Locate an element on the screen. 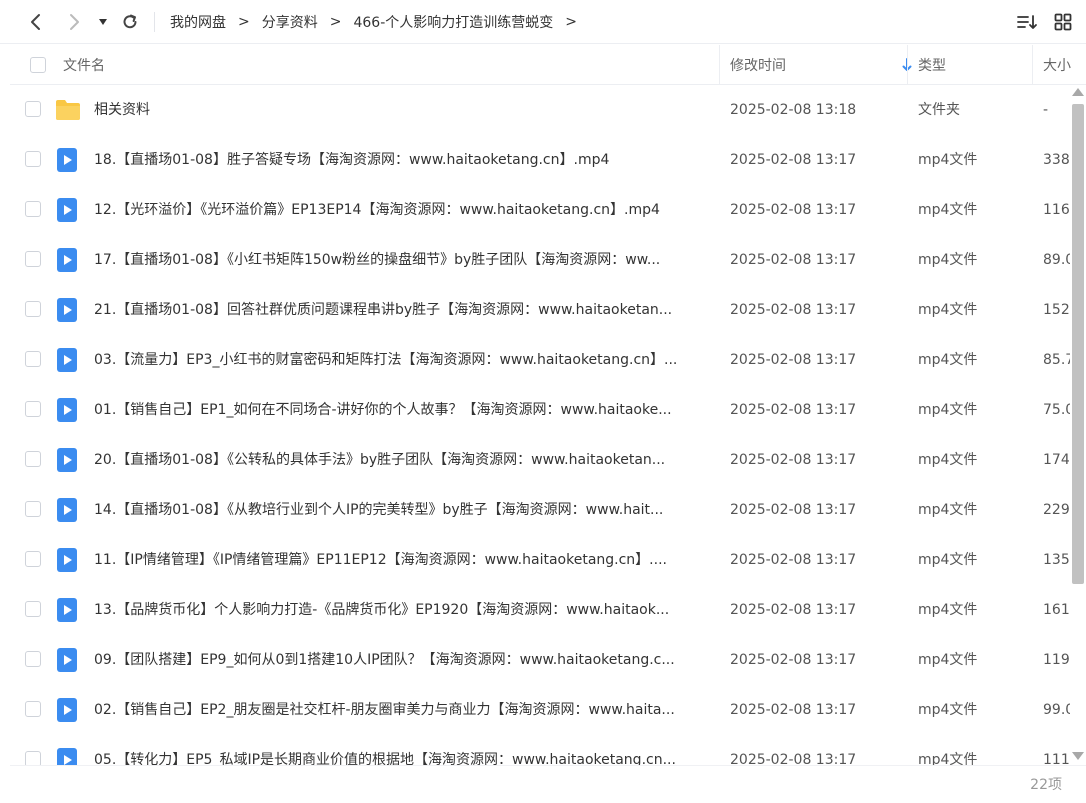  refresh-button is located at coordinates (130, 22).